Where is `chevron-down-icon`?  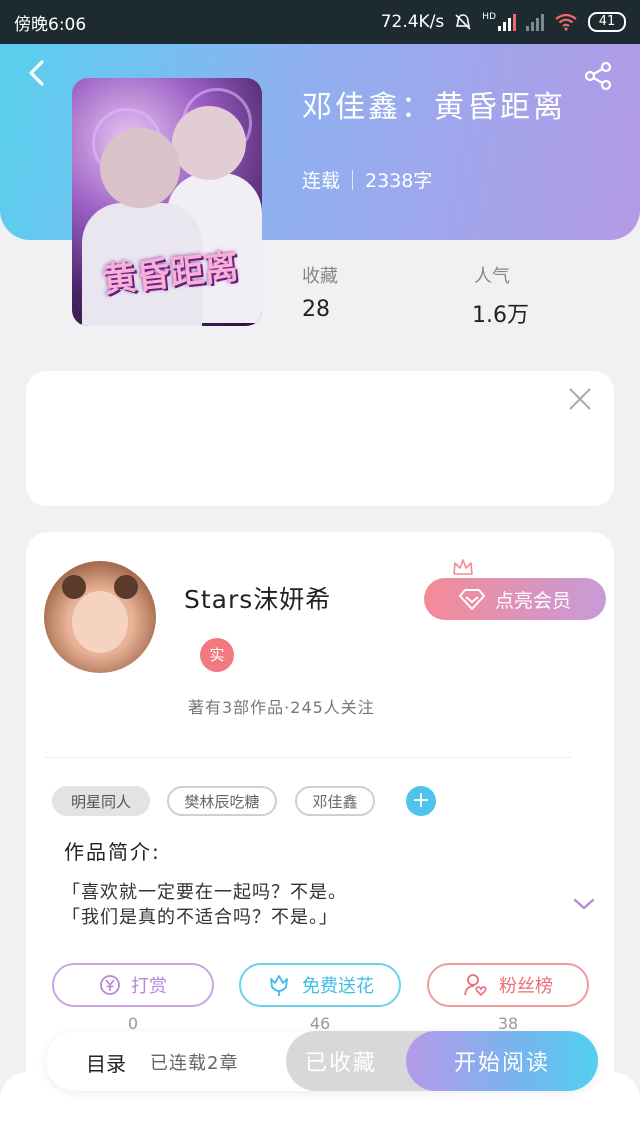 chevron-down-icon is located at coordinates (584, 904).